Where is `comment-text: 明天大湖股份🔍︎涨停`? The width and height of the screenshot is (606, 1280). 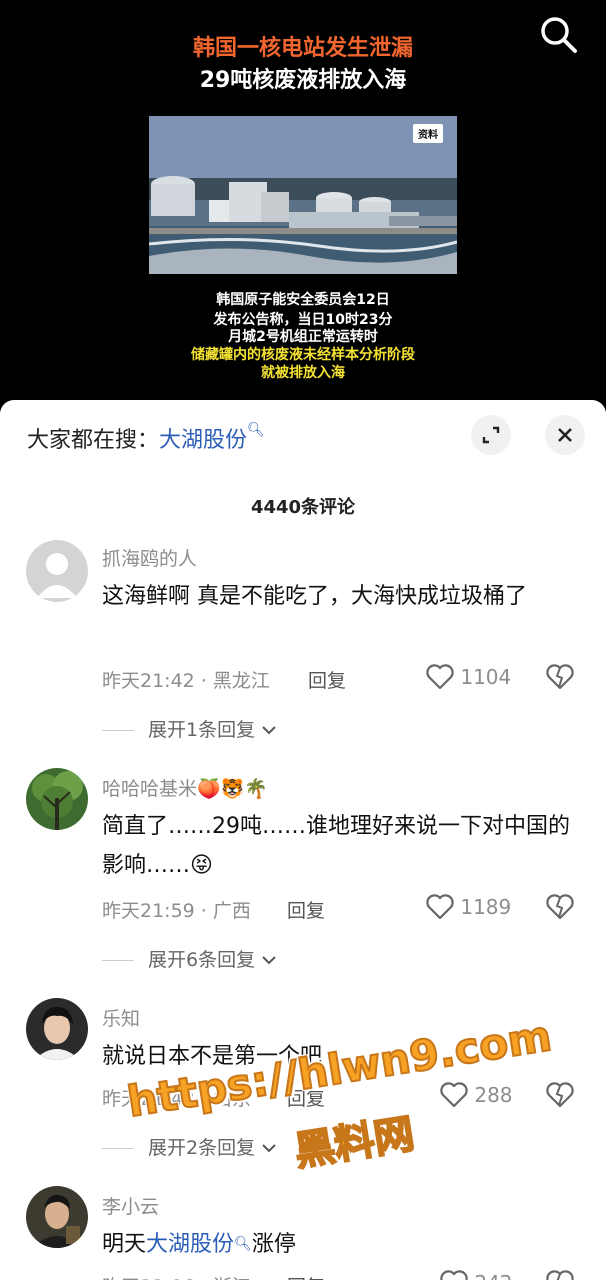
comment-text: 明天大湖股份🔍︎涨停 is located at coordinates (342, 1244).